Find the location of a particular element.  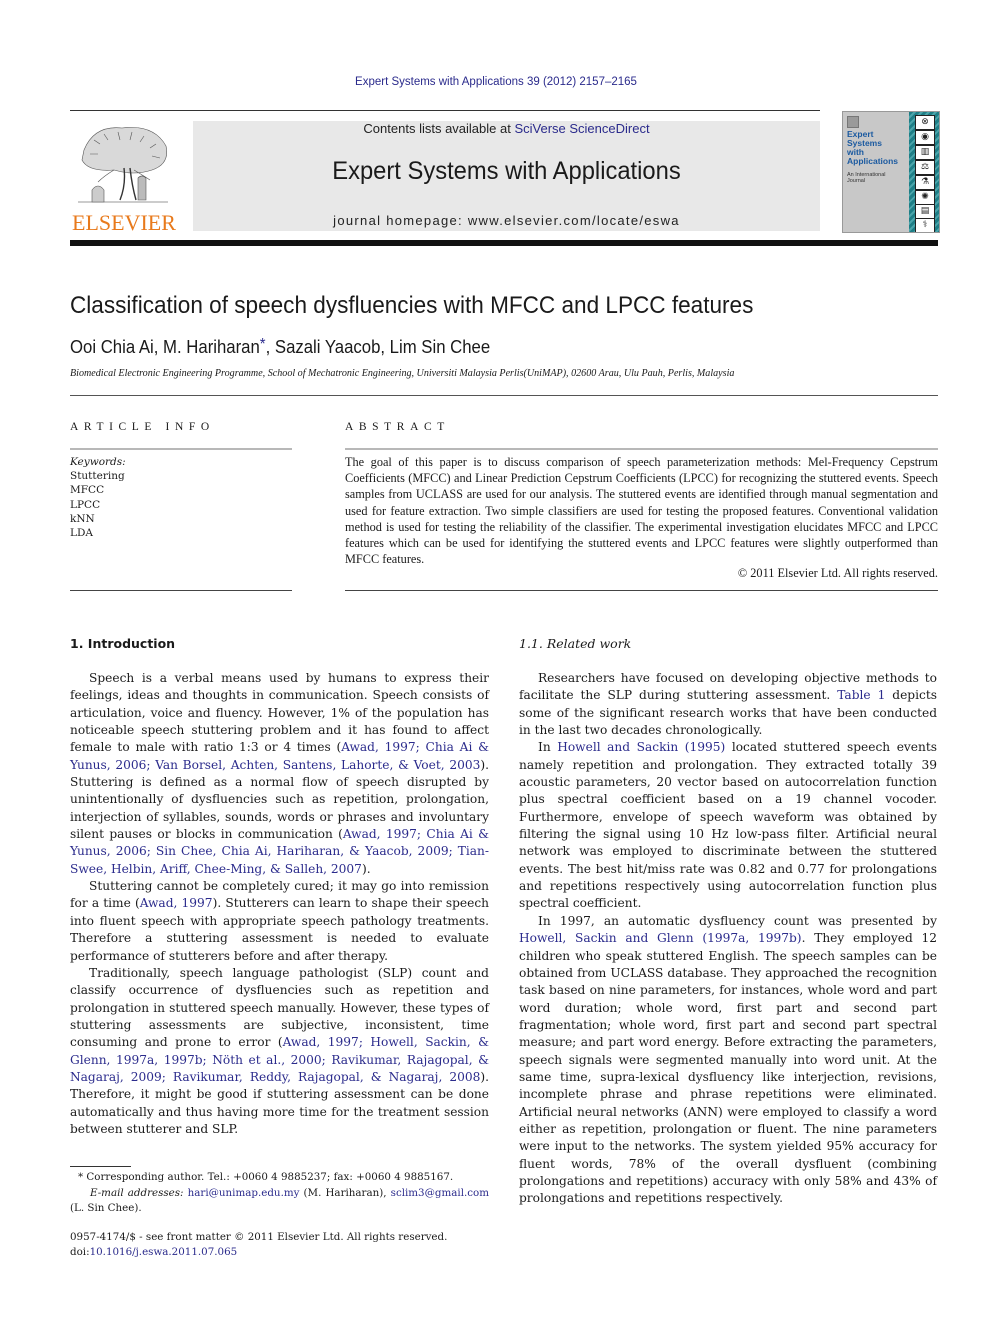

elsevier-wordmark: ELSEVIER is located at coordinates (124, 222).